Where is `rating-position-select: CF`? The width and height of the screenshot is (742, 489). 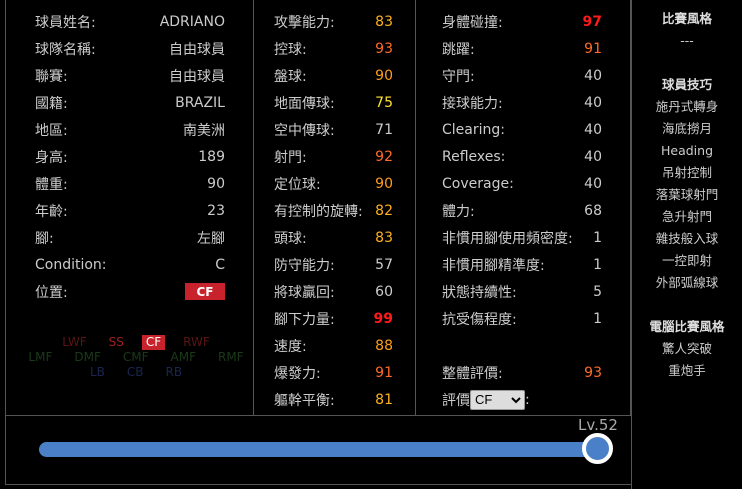
rating-position-select: CF is located at coordinates (497, 399).